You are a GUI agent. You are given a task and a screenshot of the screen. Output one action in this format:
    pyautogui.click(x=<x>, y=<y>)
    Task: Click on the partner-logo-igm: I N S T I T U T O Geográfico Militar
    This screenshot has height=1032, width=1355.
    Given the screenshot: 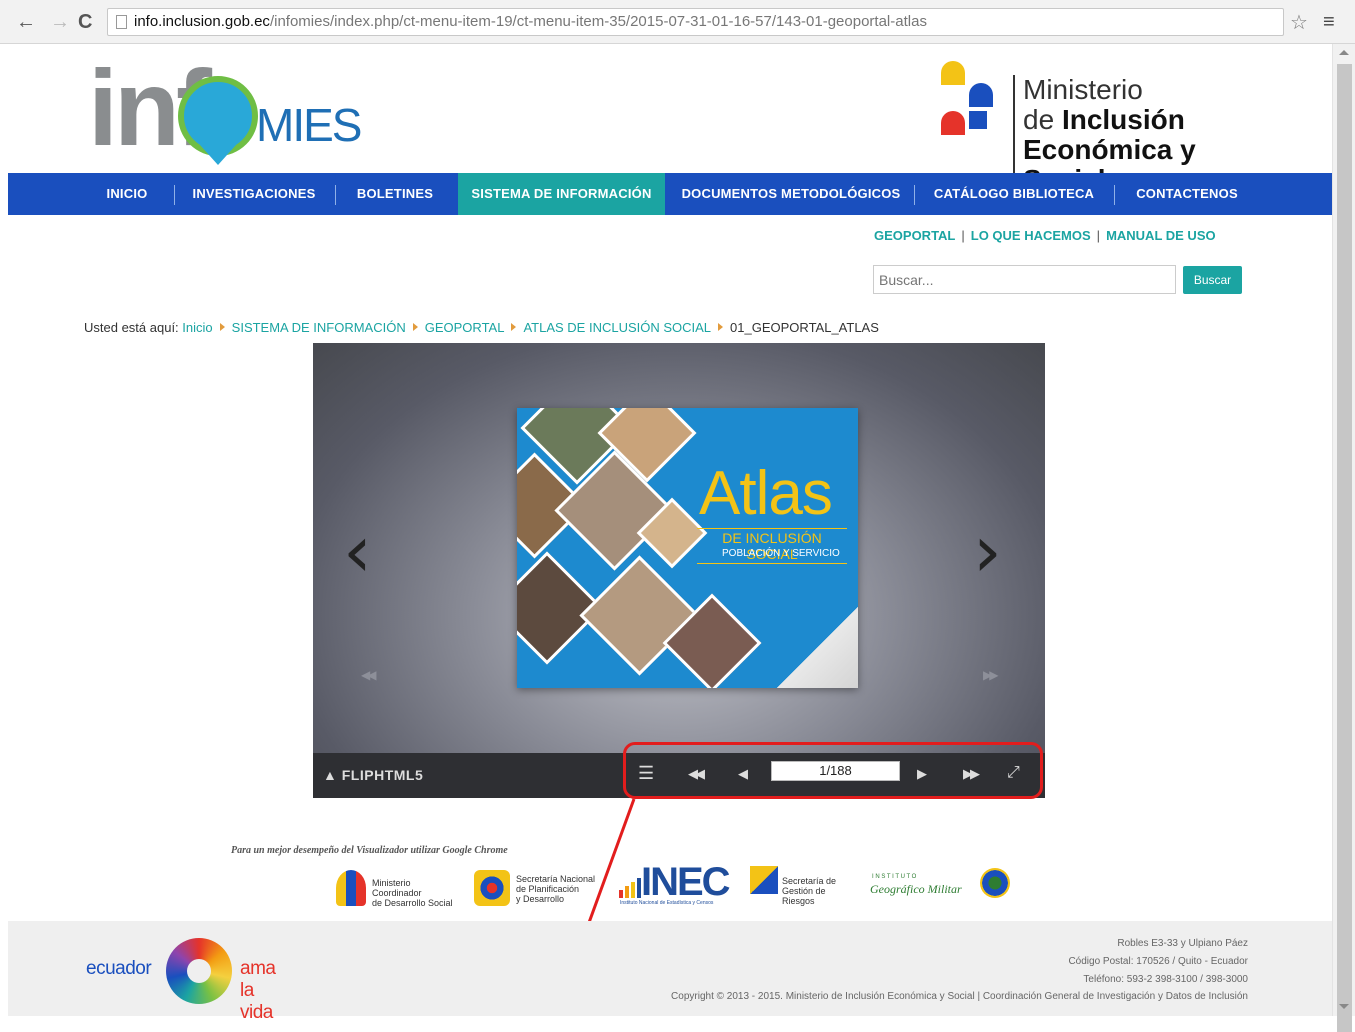 What is the action you would take?
    pyautogui.click(x=940, y=889)
    